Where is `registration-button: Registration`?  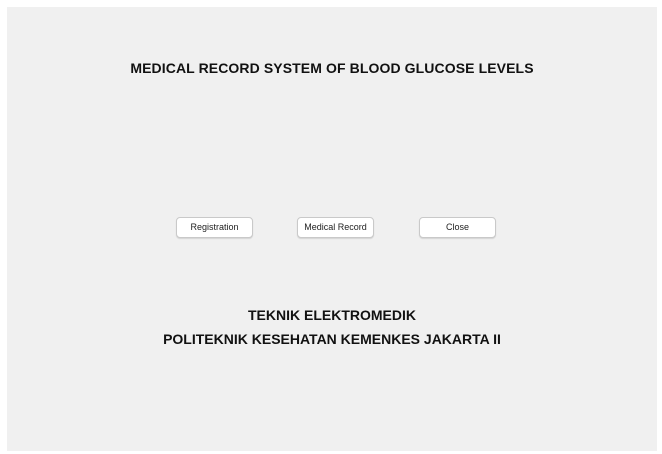 registration-button: Registration is located at coordinates (214, 227).